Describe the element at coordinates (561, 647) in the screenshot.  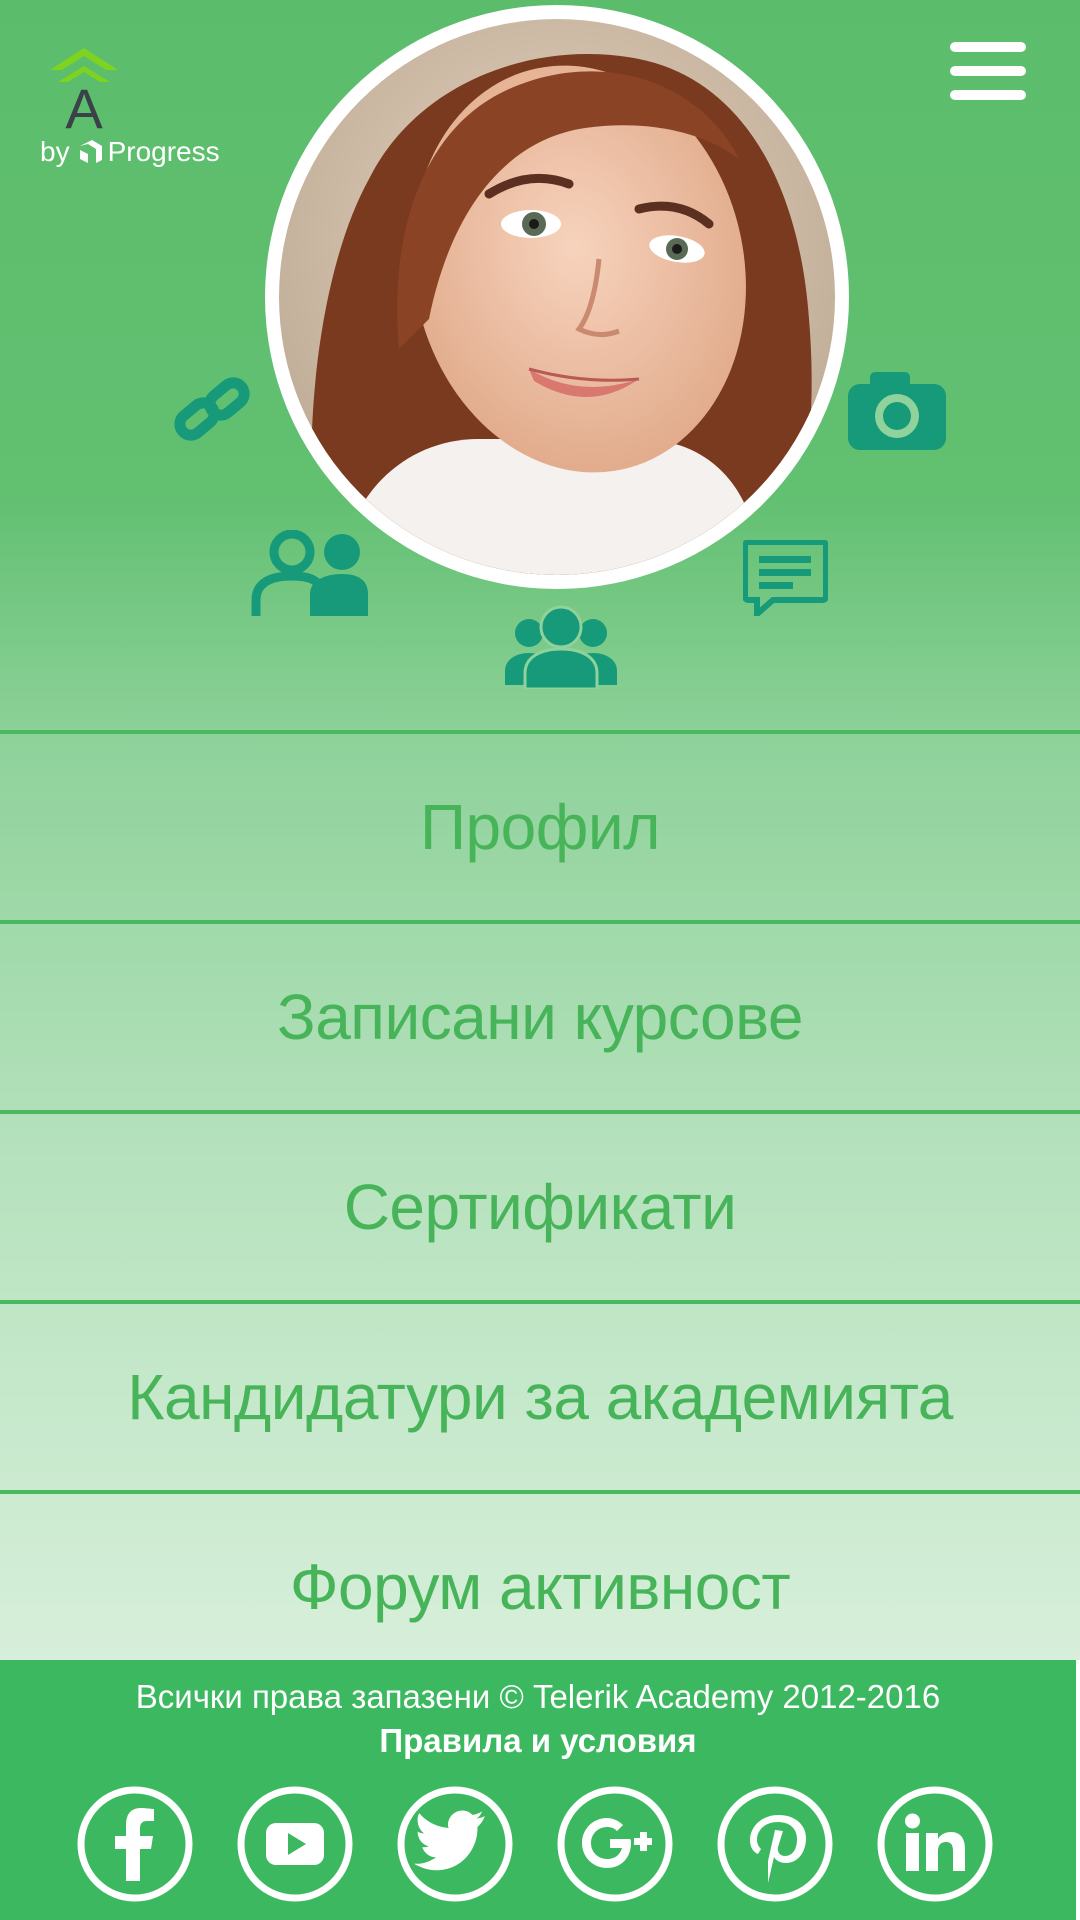
I see `group-icon` at that location.